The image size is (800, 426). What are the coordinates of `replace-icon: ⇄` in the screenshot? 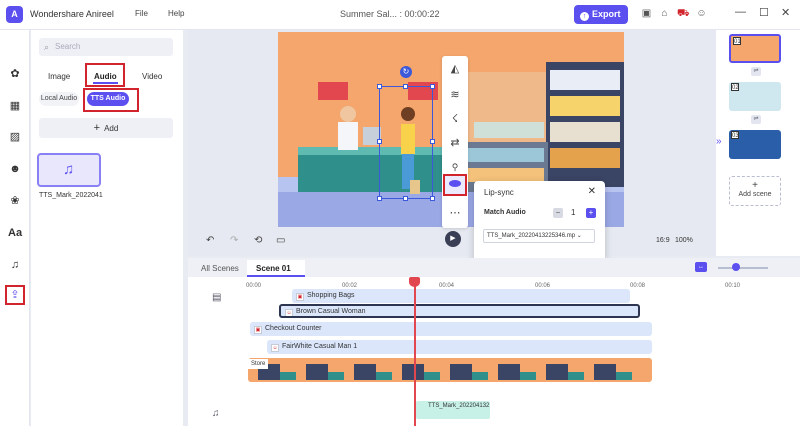 It's located at (455, 143).